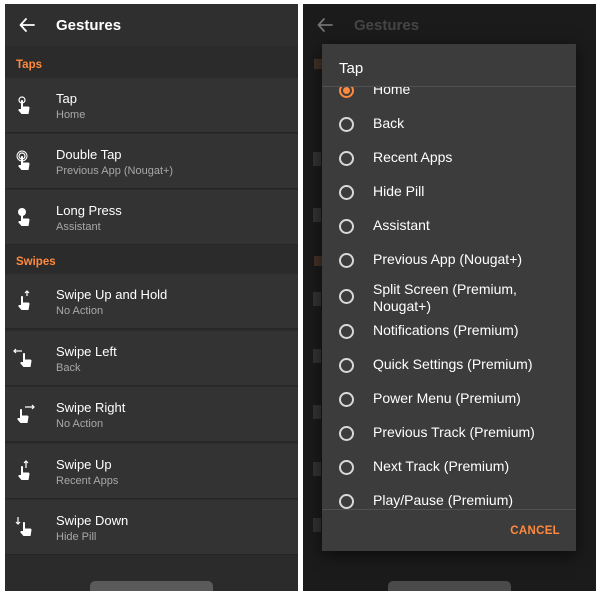  What do you see at coordinates (24, 105) in the screenshot?
I see `single-tap-icon` at bounding box center [24, 105].